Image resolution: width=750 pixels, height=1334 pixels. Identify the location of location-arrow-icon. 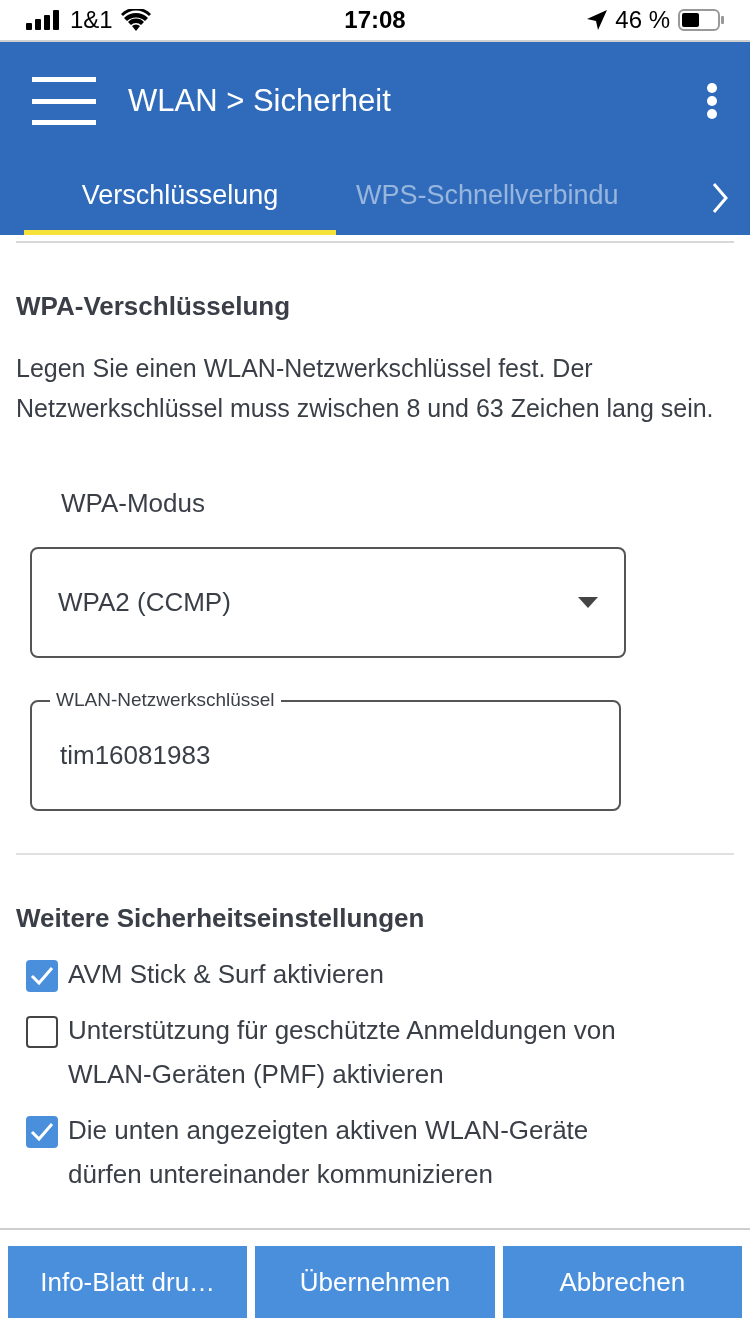
(597, 20).